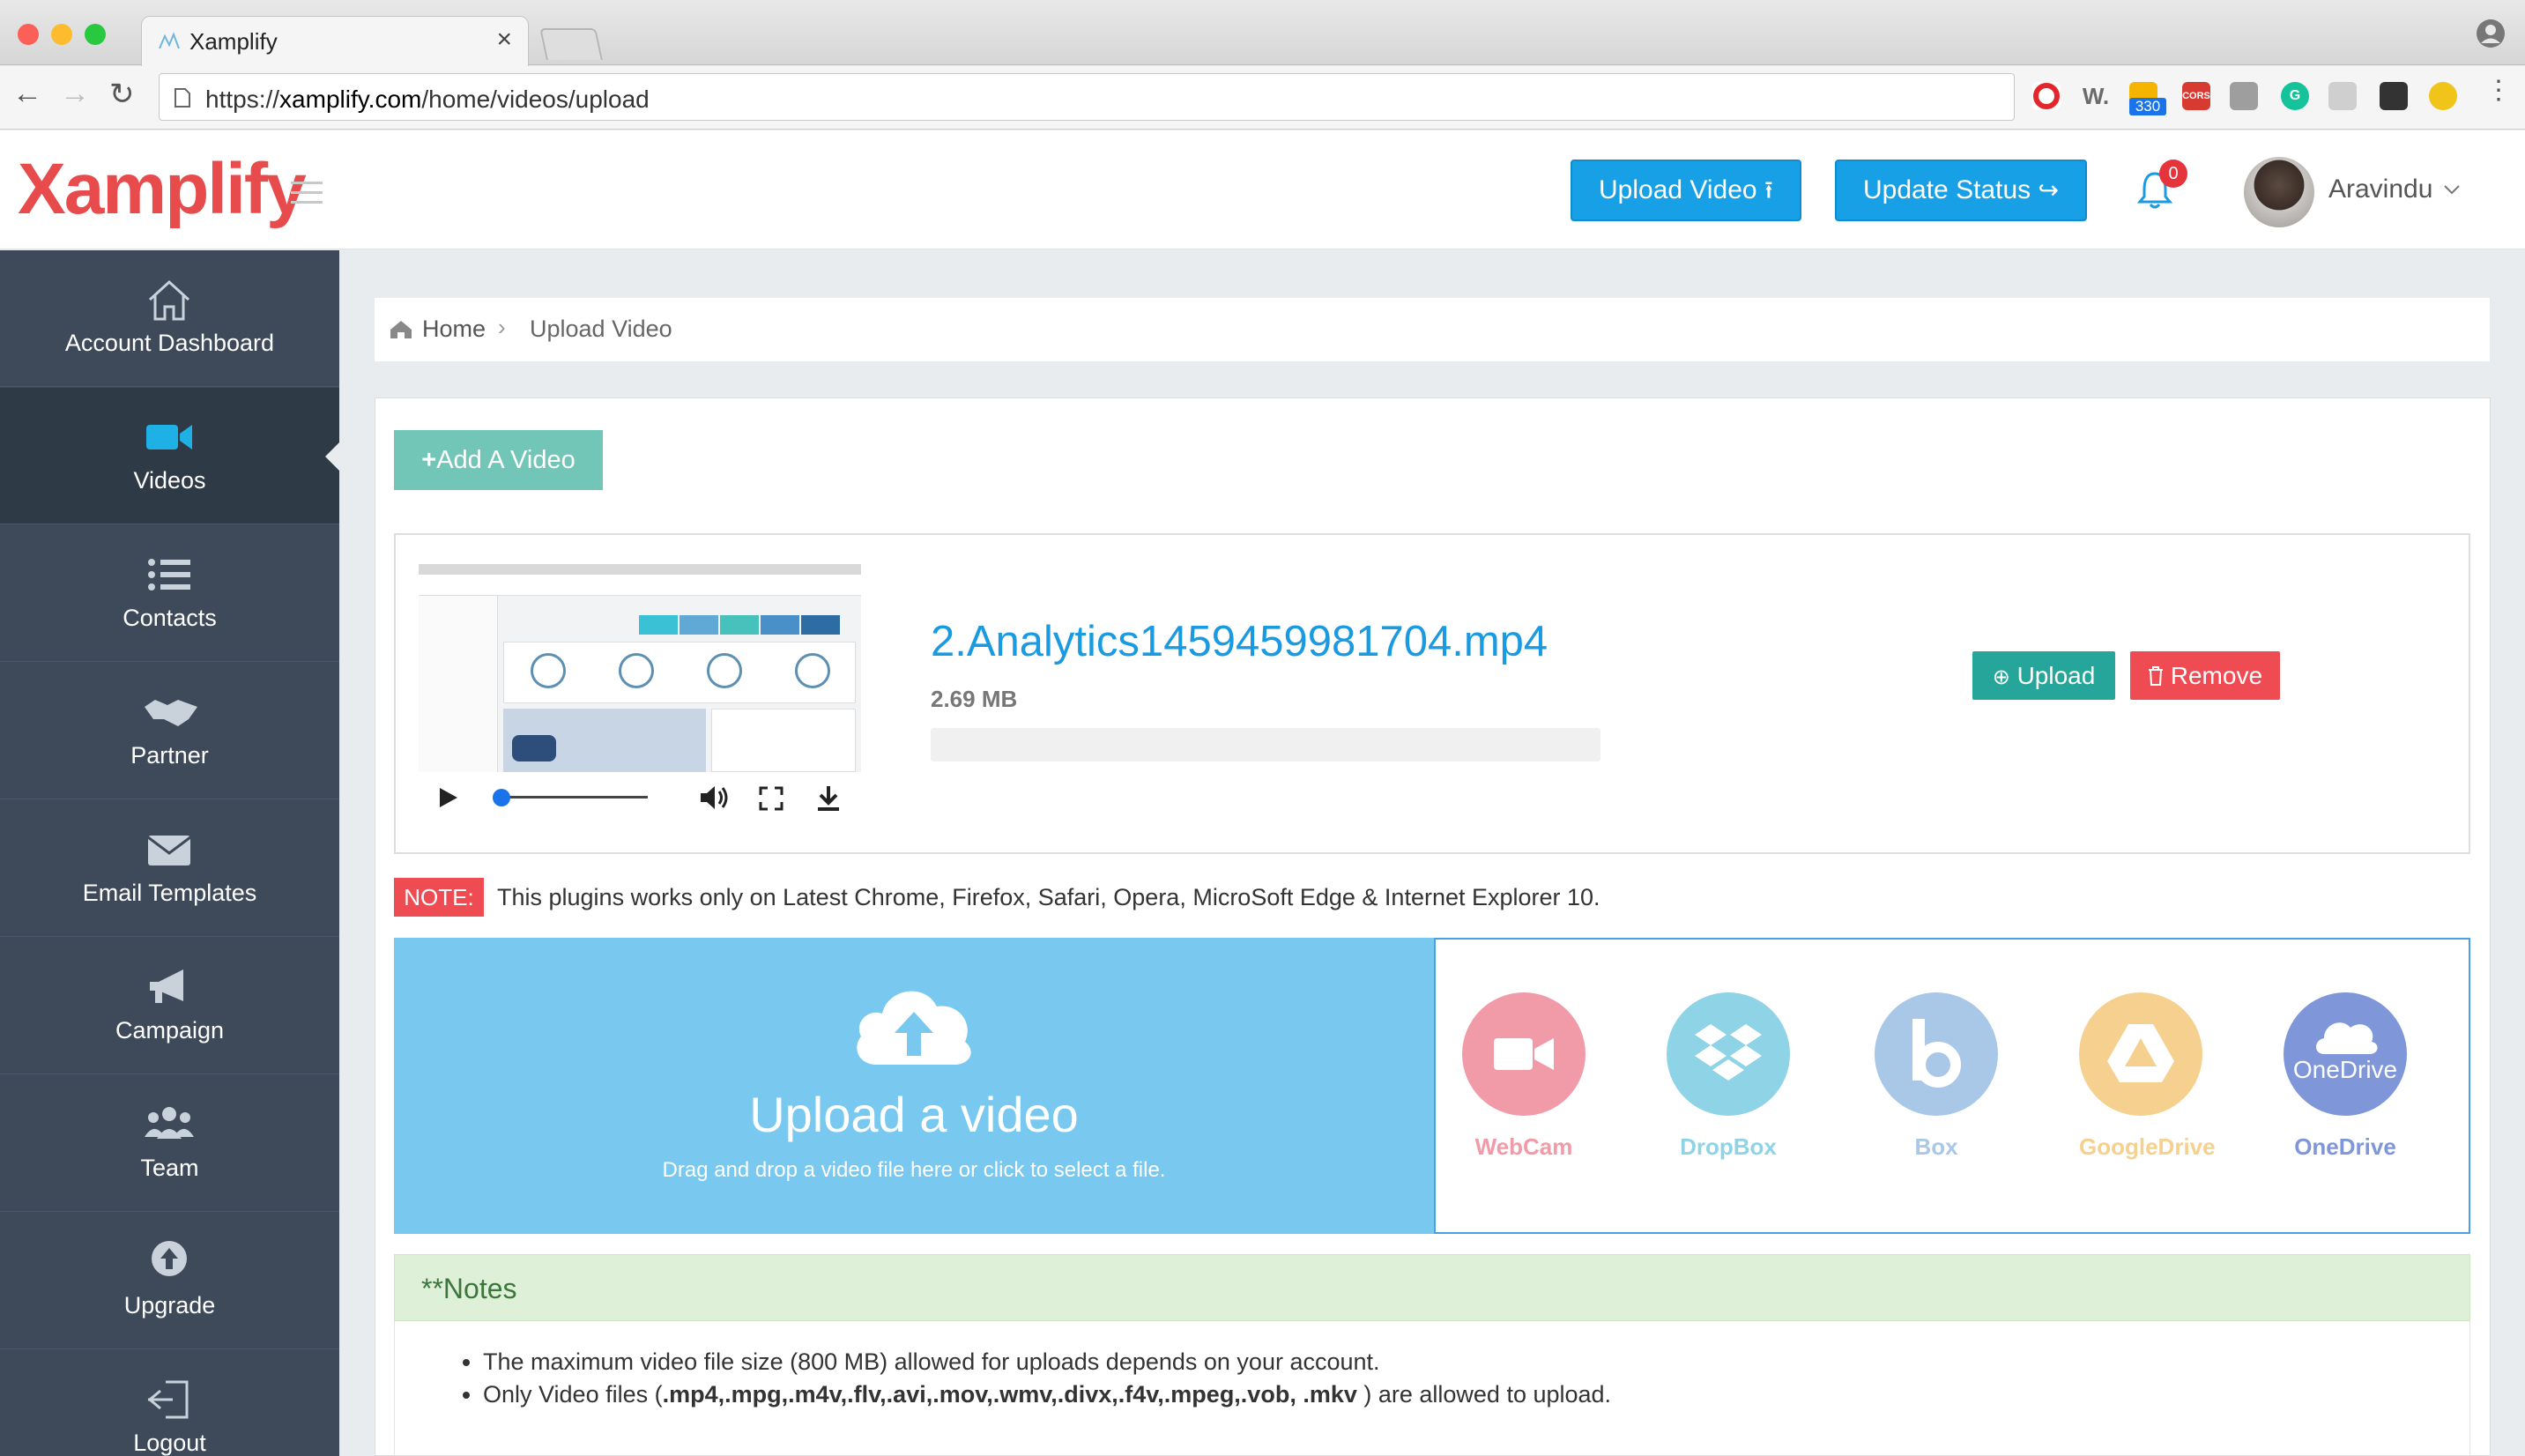 This screenshot has height=1456, width=2525. Describe the element at coordinates (2096, 96) in the screenshot. I see `w-extension-icon: W.` at that location.